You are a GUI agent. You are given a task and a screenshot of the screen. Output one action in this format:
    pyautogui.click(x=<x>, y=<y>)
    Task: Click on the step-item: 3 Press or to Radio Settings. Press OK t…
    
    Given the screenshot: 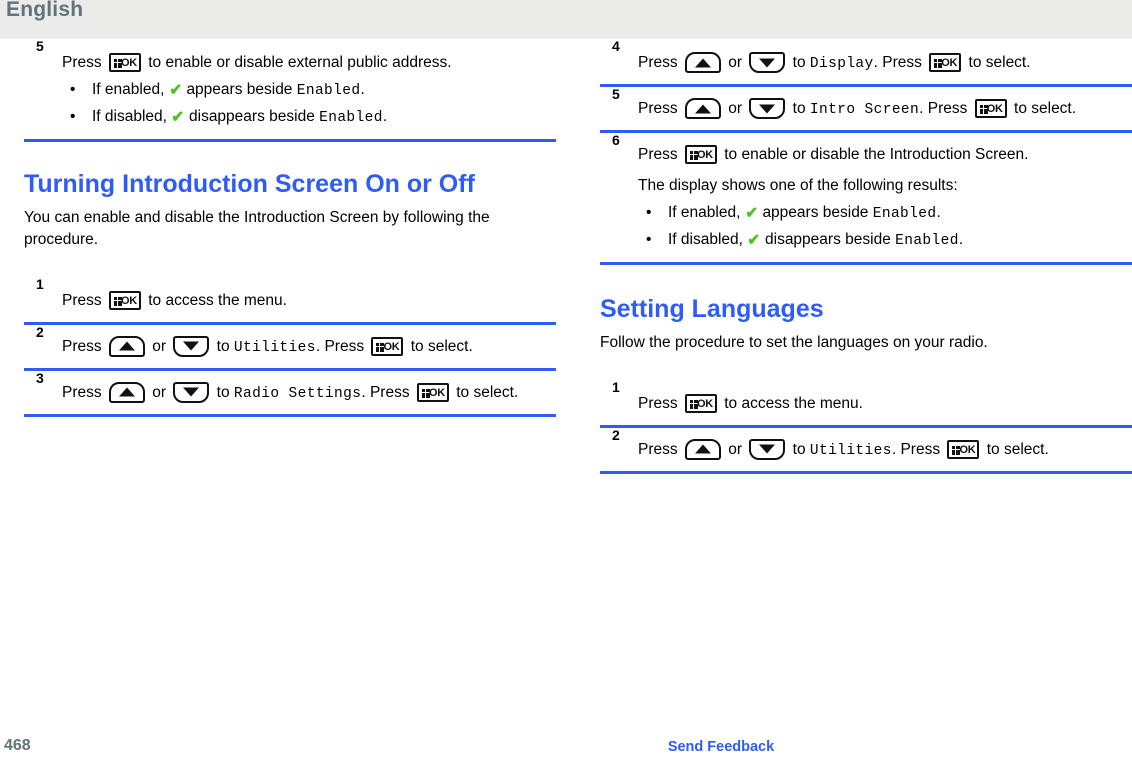 What is the action you would take?
    pyautogui.click(x=290, y=394)
    